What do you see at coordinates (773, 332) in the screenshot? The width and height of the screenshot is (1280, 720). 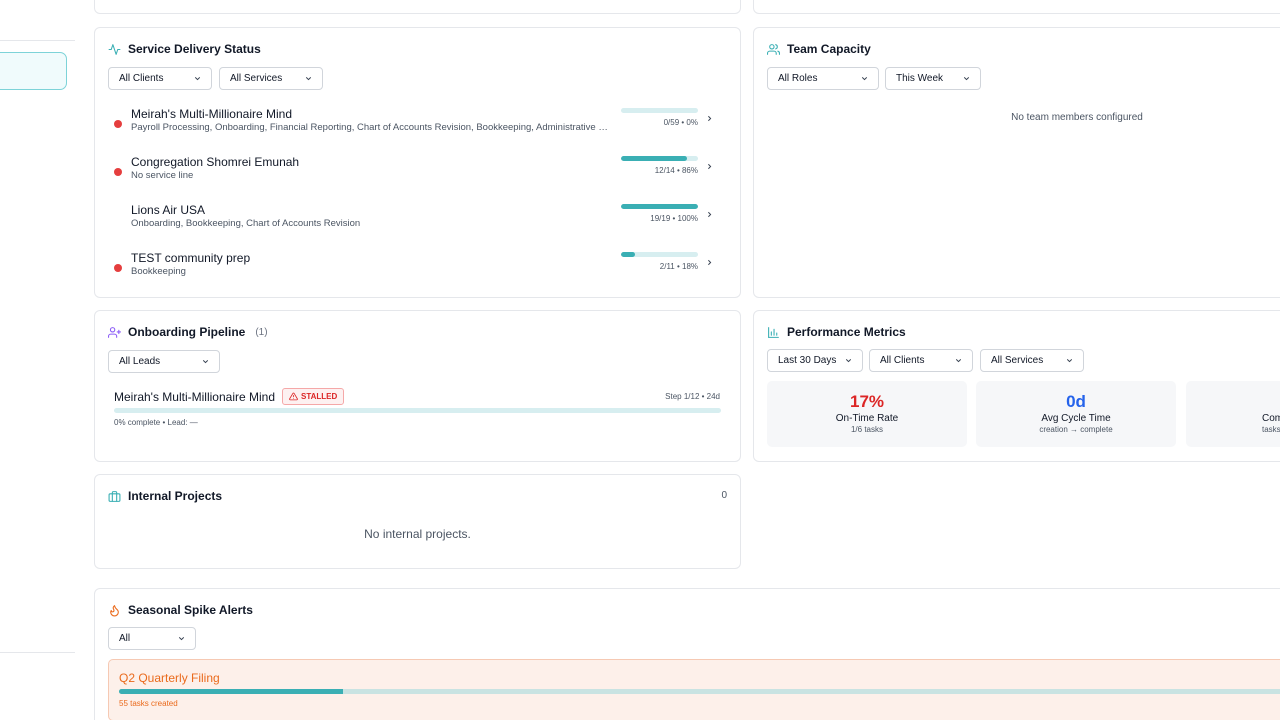 I see `bar-chart-icon` at bounding box center [773, 332].